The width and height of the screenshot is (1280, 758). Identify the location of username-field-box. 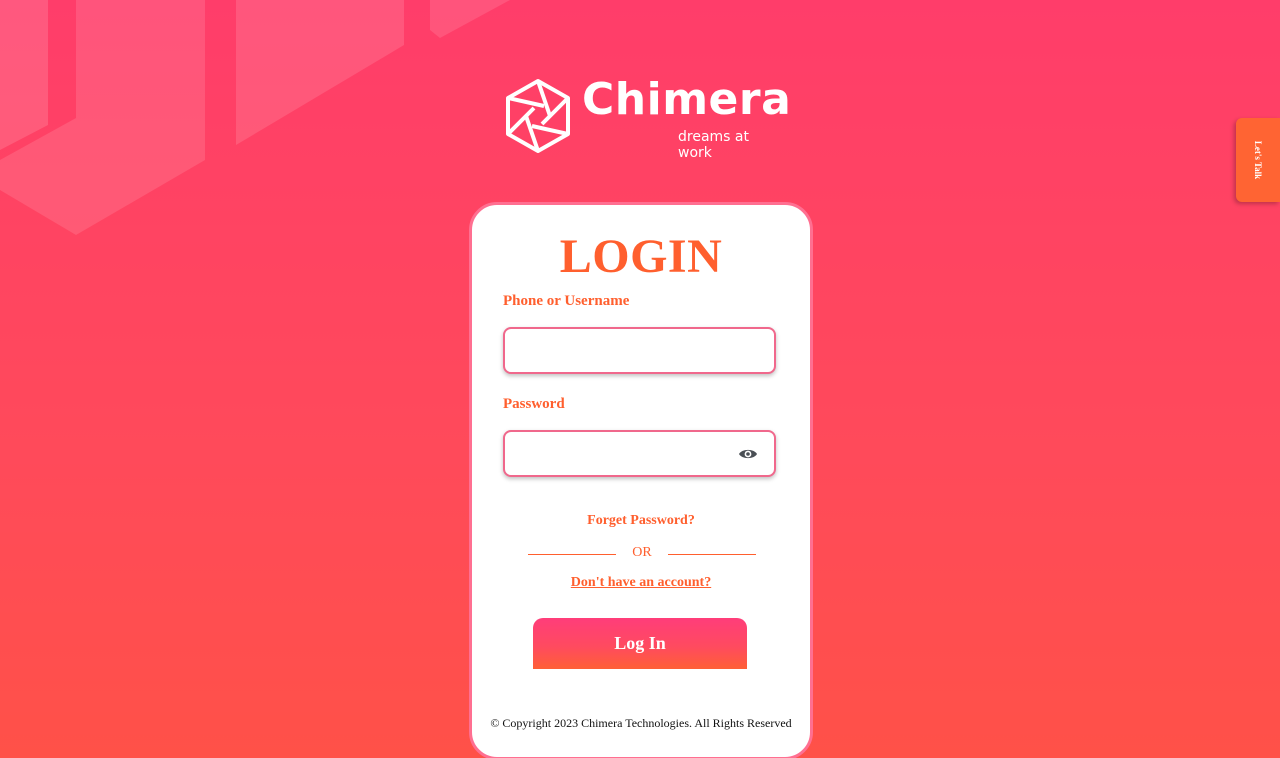
(639, 350).